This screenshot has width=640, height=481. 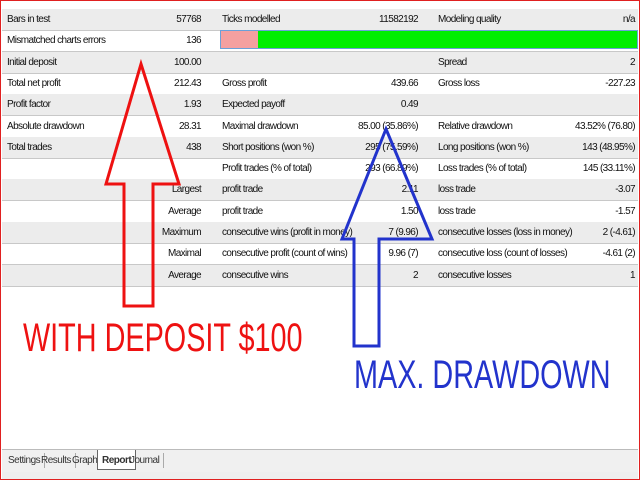 What do you see at coordinates (387, 236) in the screenshot?
I see `blue-arrow-icon` at bounding box center [387, 236].